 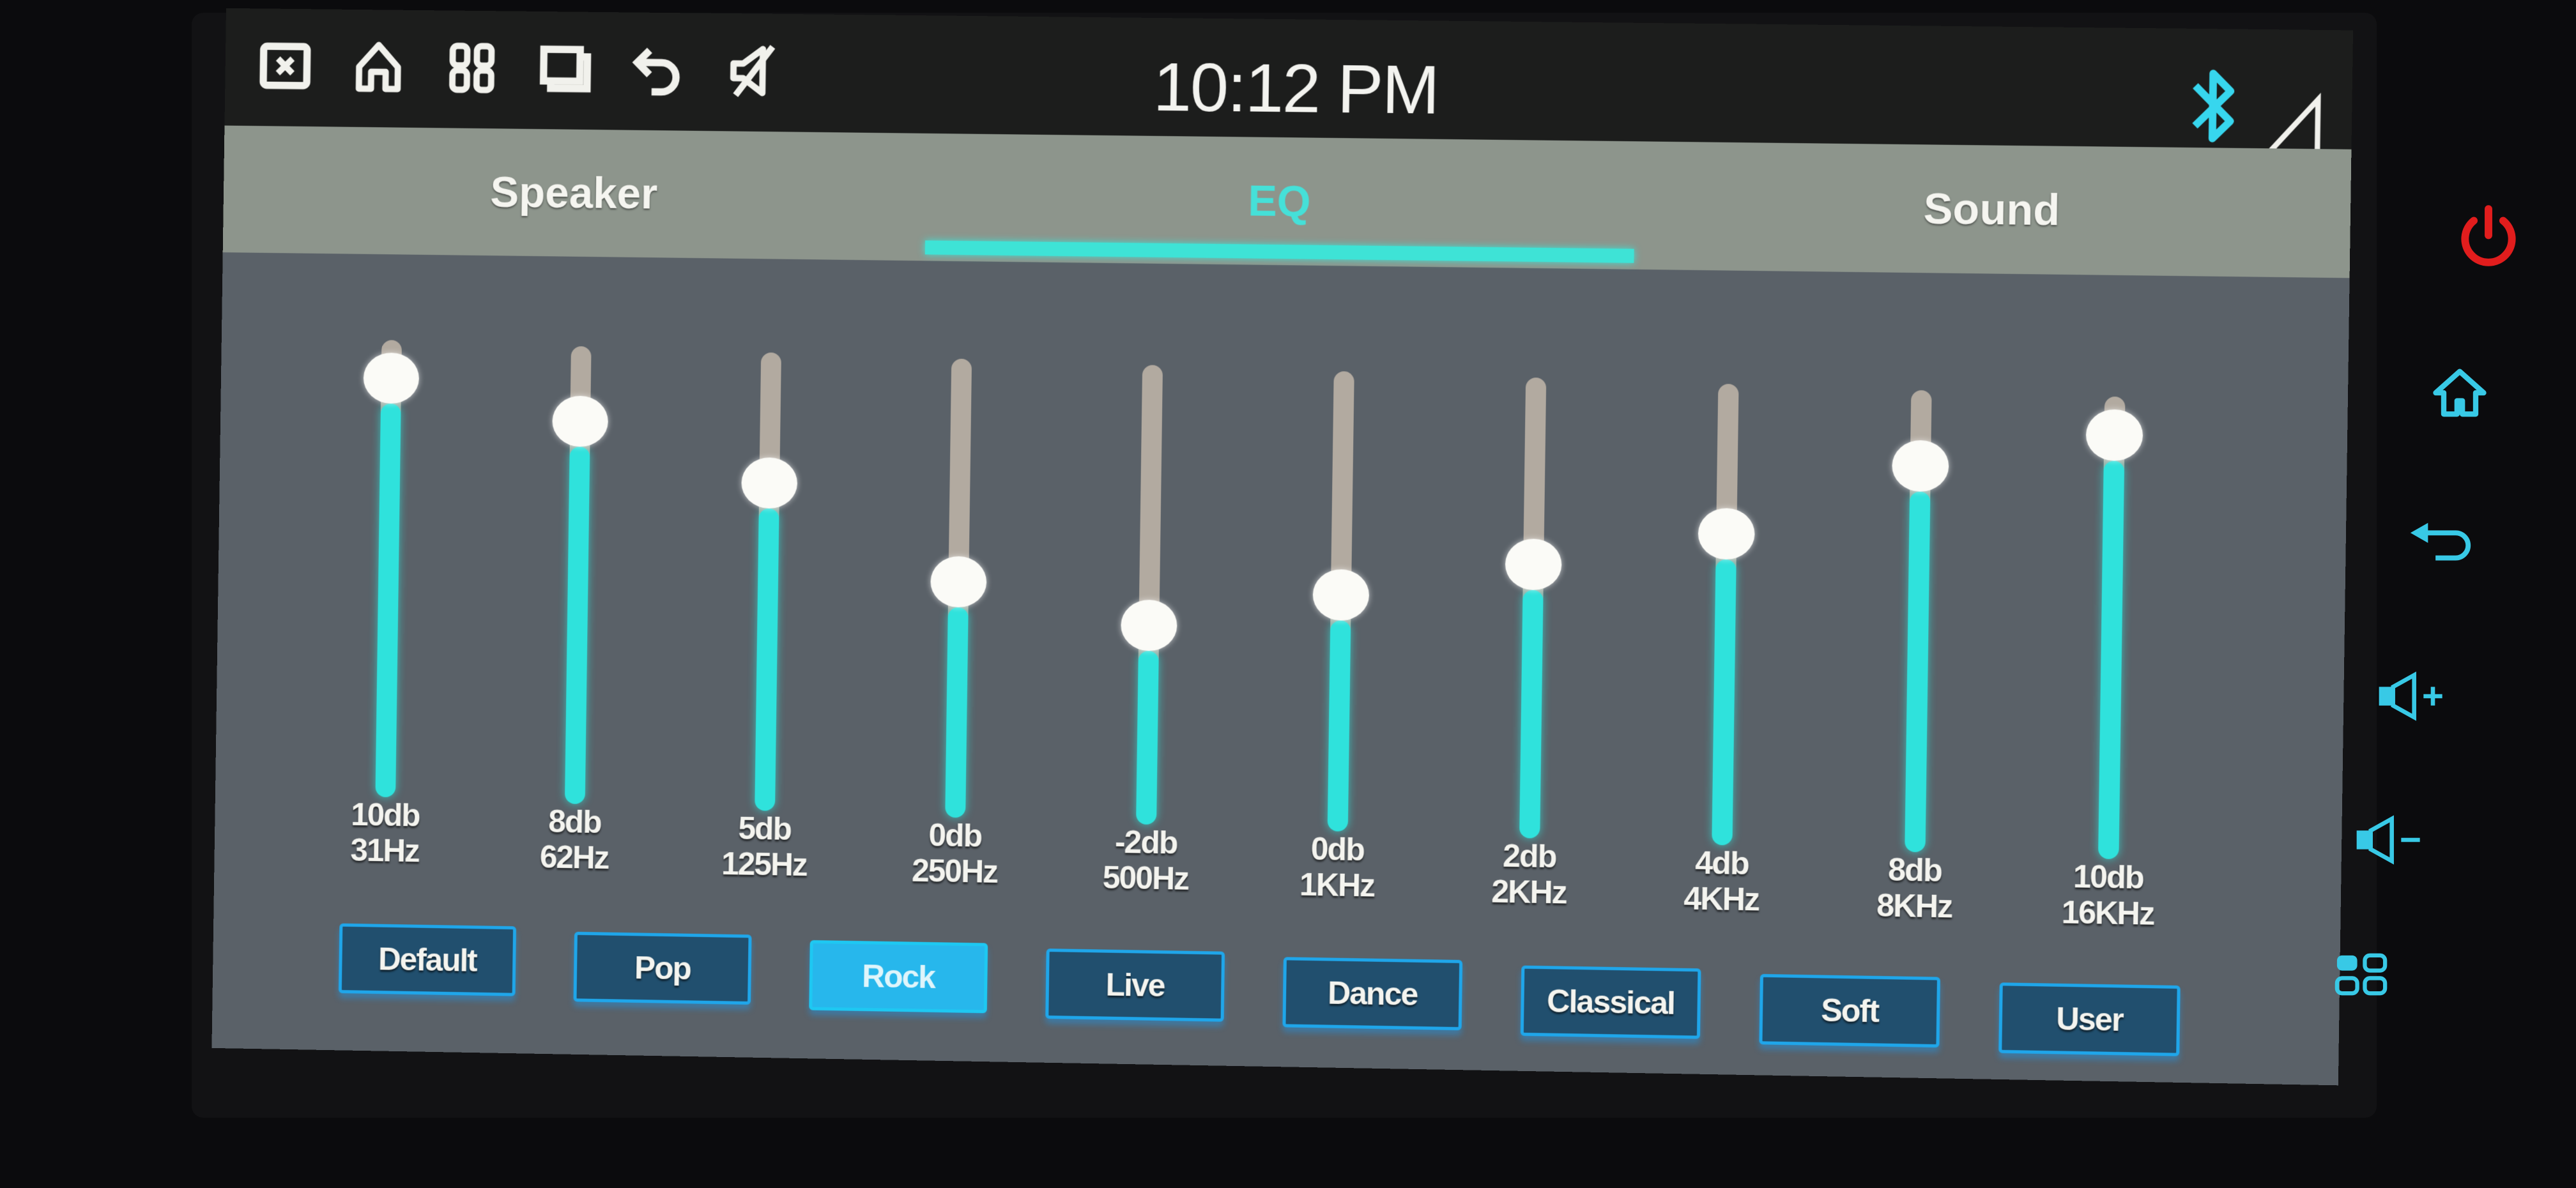 What do you see at coordinates (1721, 899) in the screenshot?
I see `band-frequency: 4KHz` at bounding box center [1721, 899].